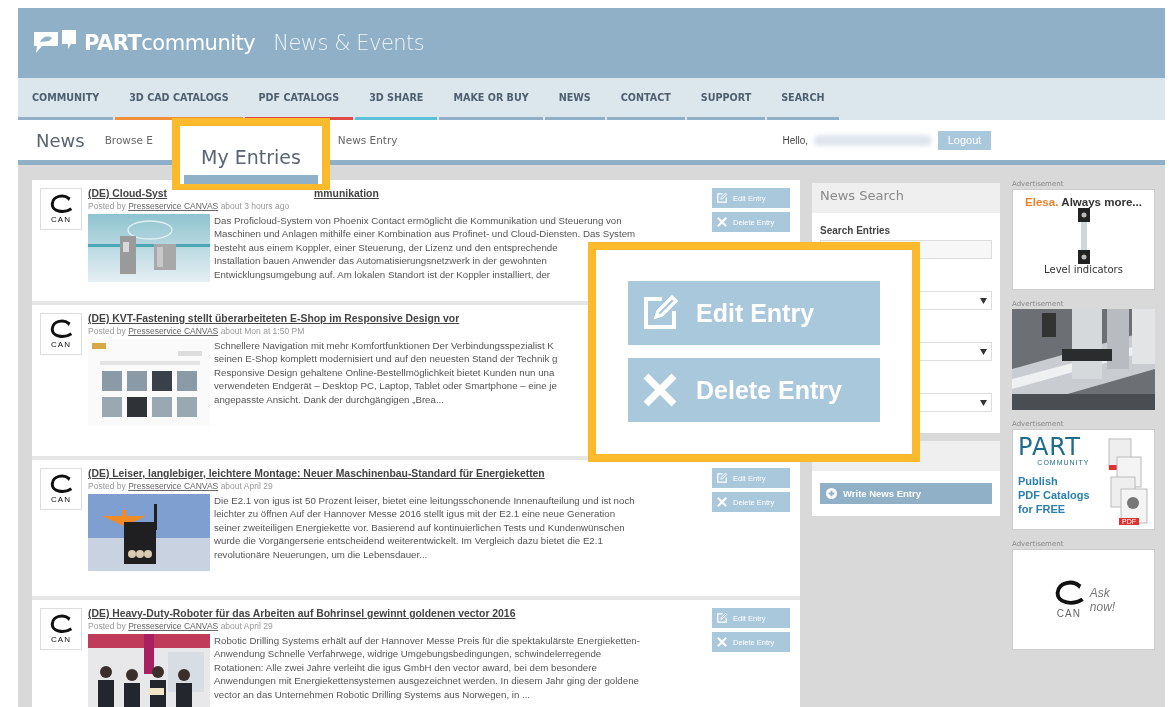  Describe the element at coordinates (367, 140) in the screenshot. I see `tab-link: News Entry` at that location.